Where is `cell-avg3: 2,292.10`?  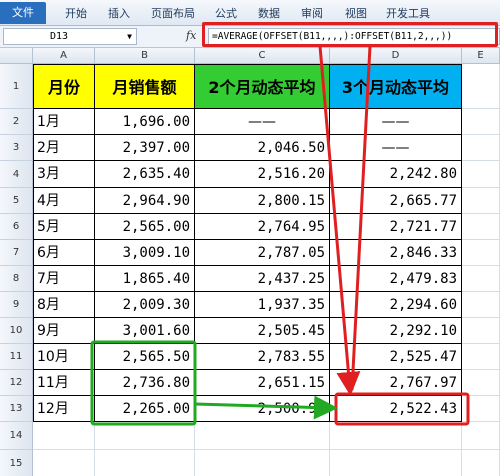
cell-avg3: 2,292.10 is located at coordinates (396, 331).